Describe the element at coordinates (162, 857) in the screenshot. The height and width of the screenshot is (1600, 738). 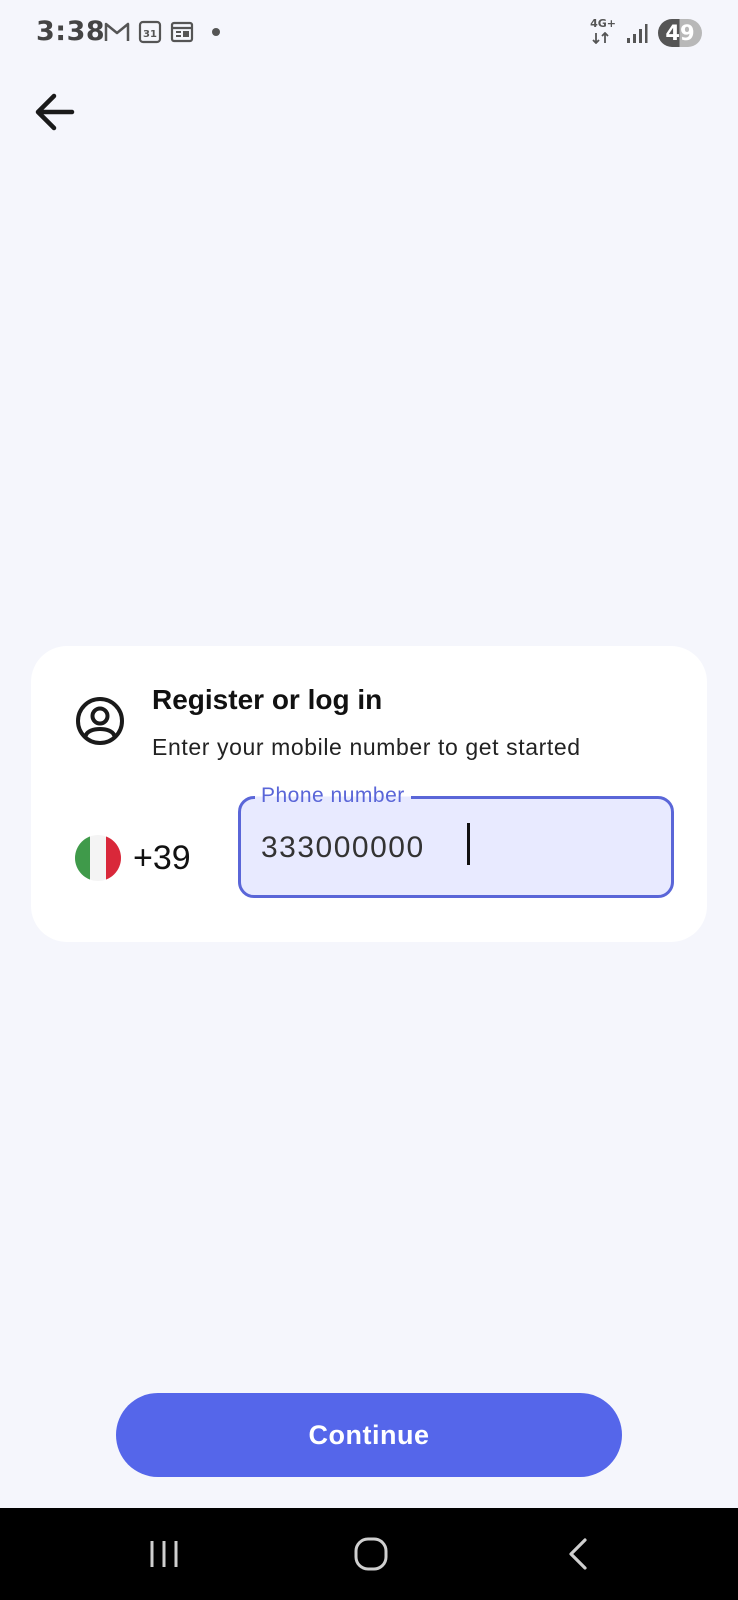
I see `country-code: +39` at that location.